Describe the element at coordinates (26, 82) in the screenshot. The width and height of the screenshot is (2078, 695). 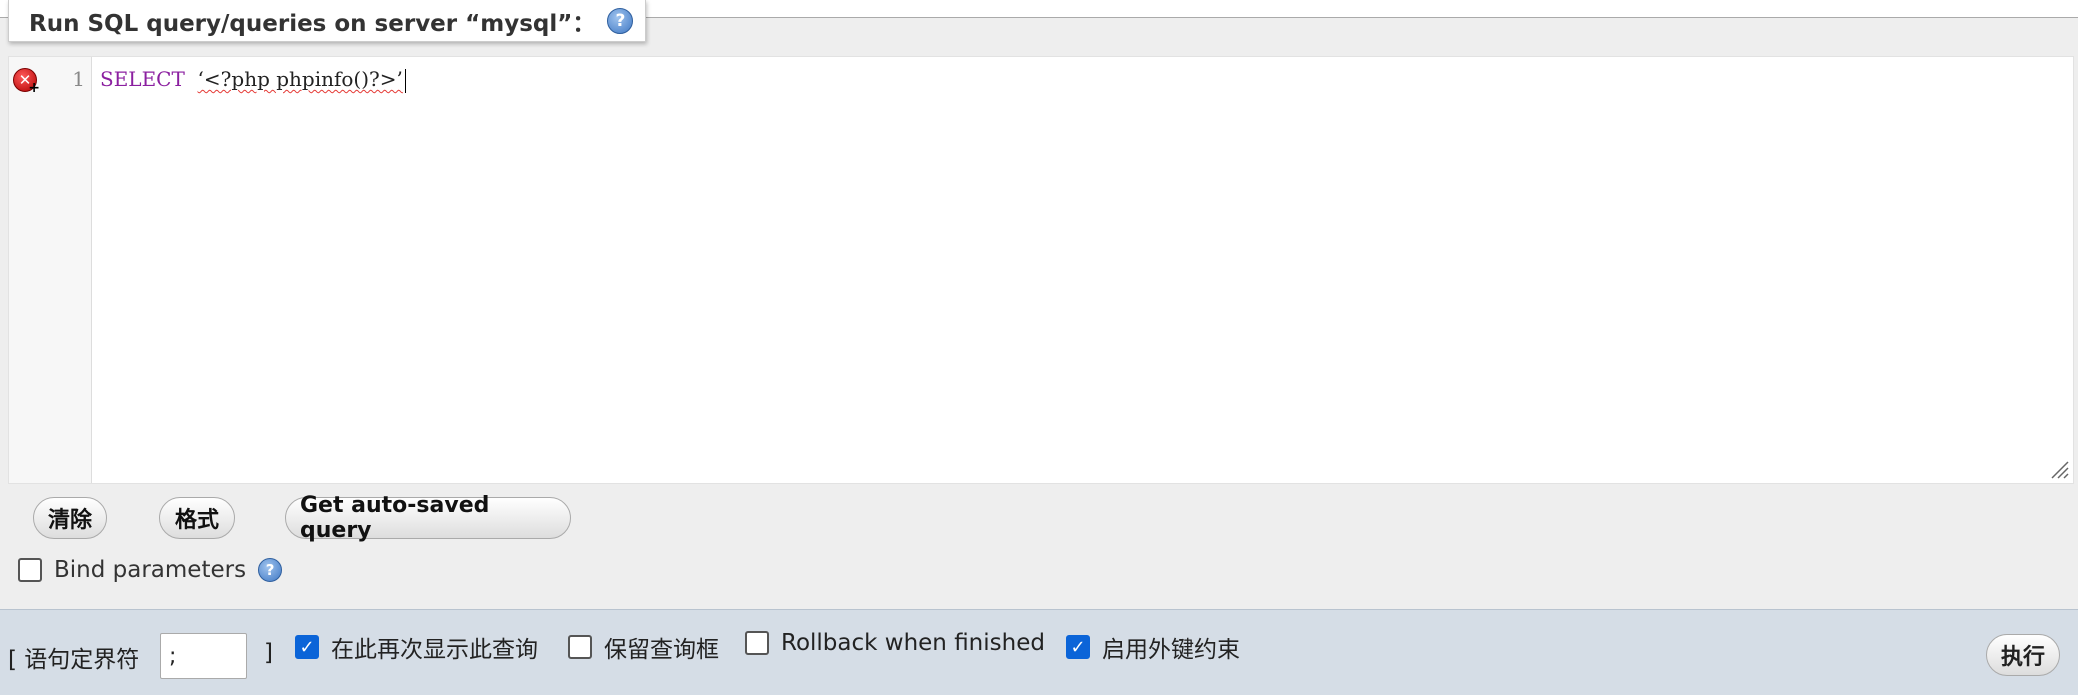
I see `error-icon: ✕ +` at that location.